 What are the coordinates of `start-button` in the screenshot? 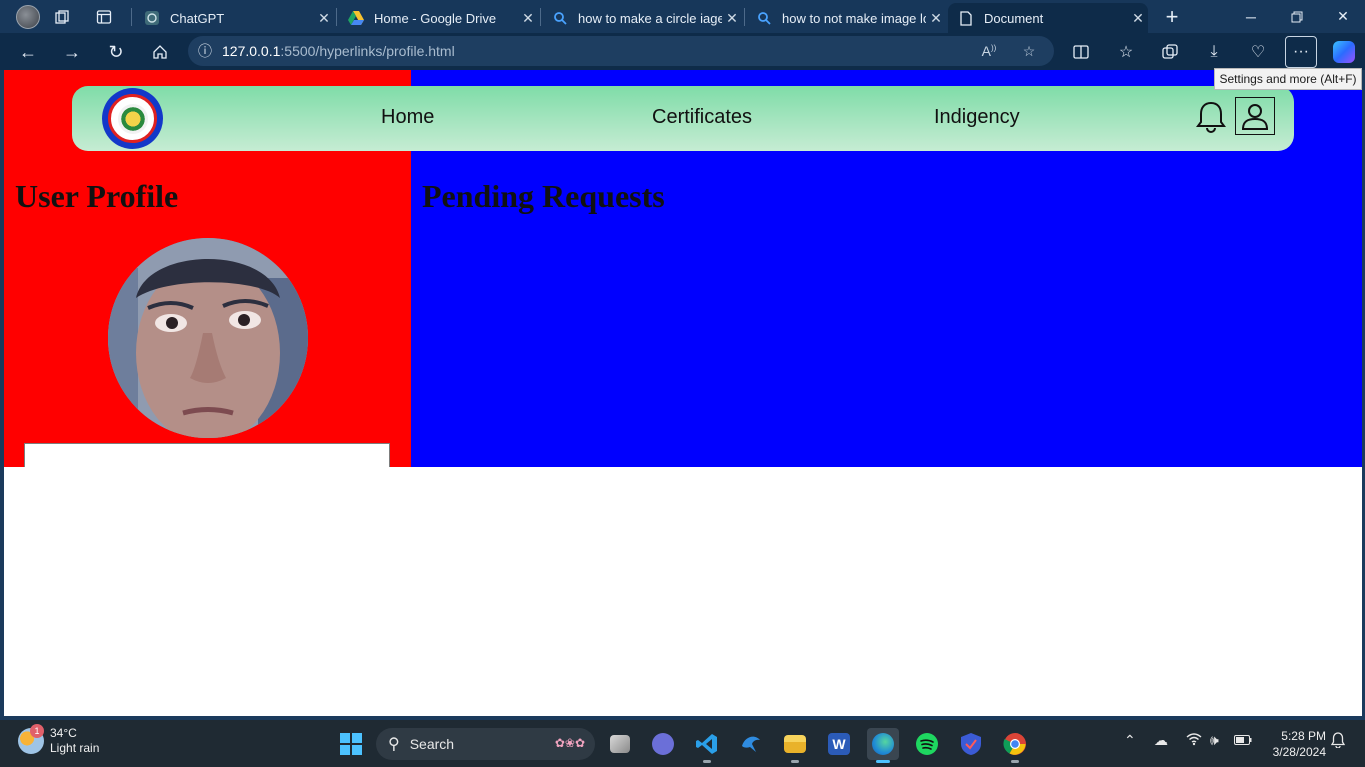 It's located at (351, 744).